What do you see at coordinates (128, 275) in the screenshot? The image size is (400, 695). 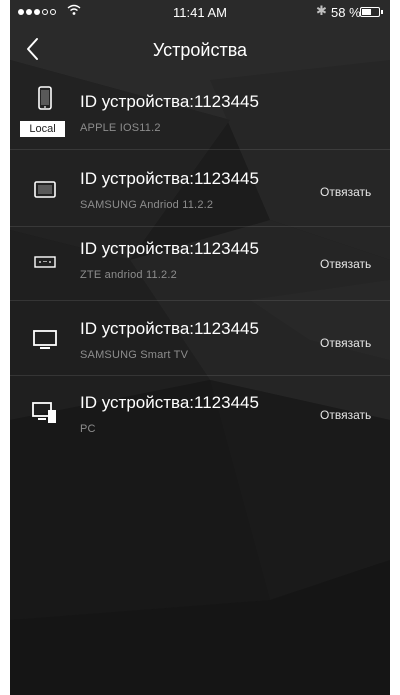 I see `device-subtitle: ZTE andriod 11.2.2` at bounding box center [128, 275].